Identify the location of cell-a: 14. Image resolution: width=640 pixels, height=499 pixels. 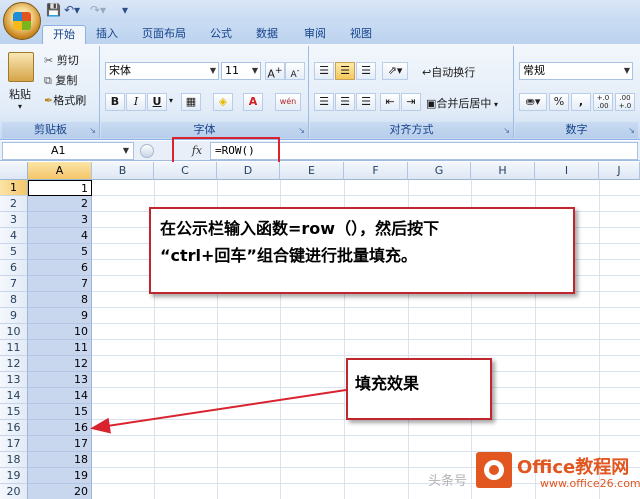
(60, 396).